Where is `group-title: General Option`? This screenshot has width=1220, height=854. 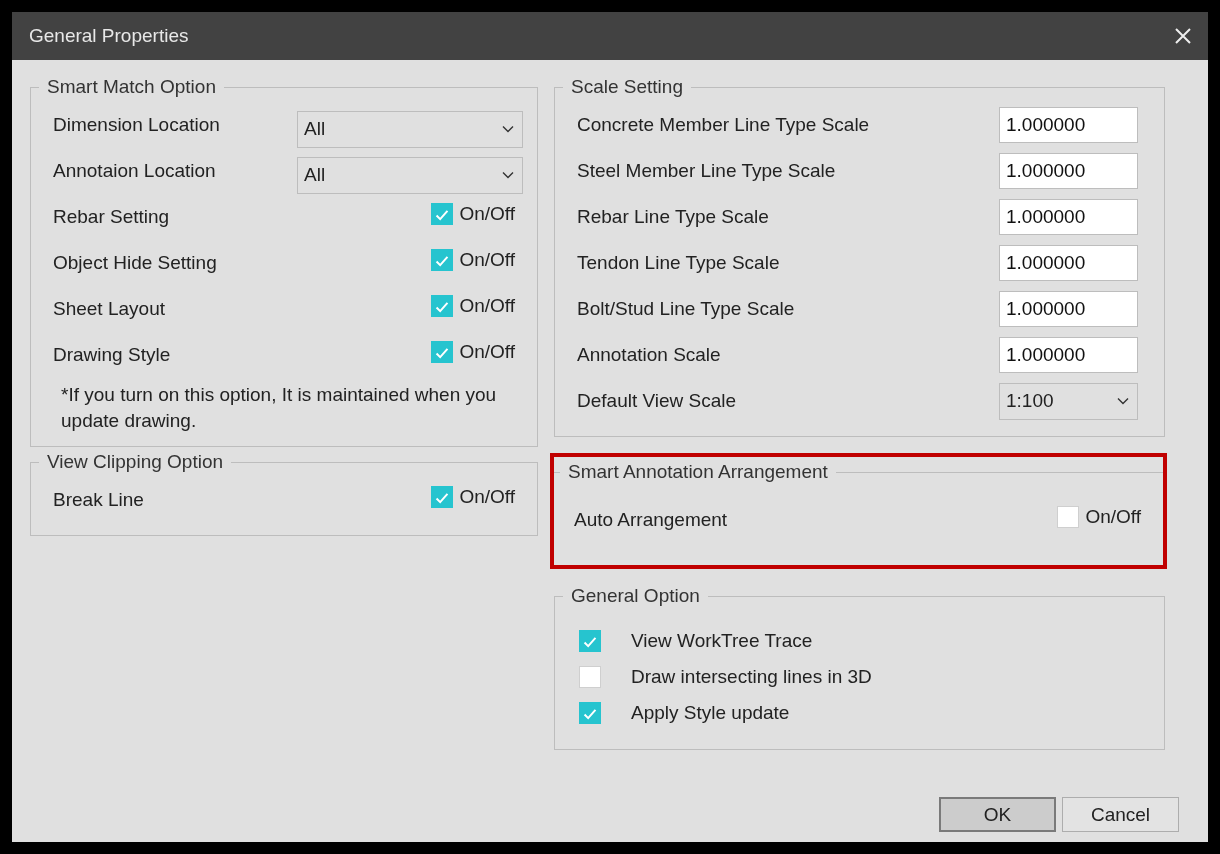 group-title: General Option is located at coordinates (635, 596).